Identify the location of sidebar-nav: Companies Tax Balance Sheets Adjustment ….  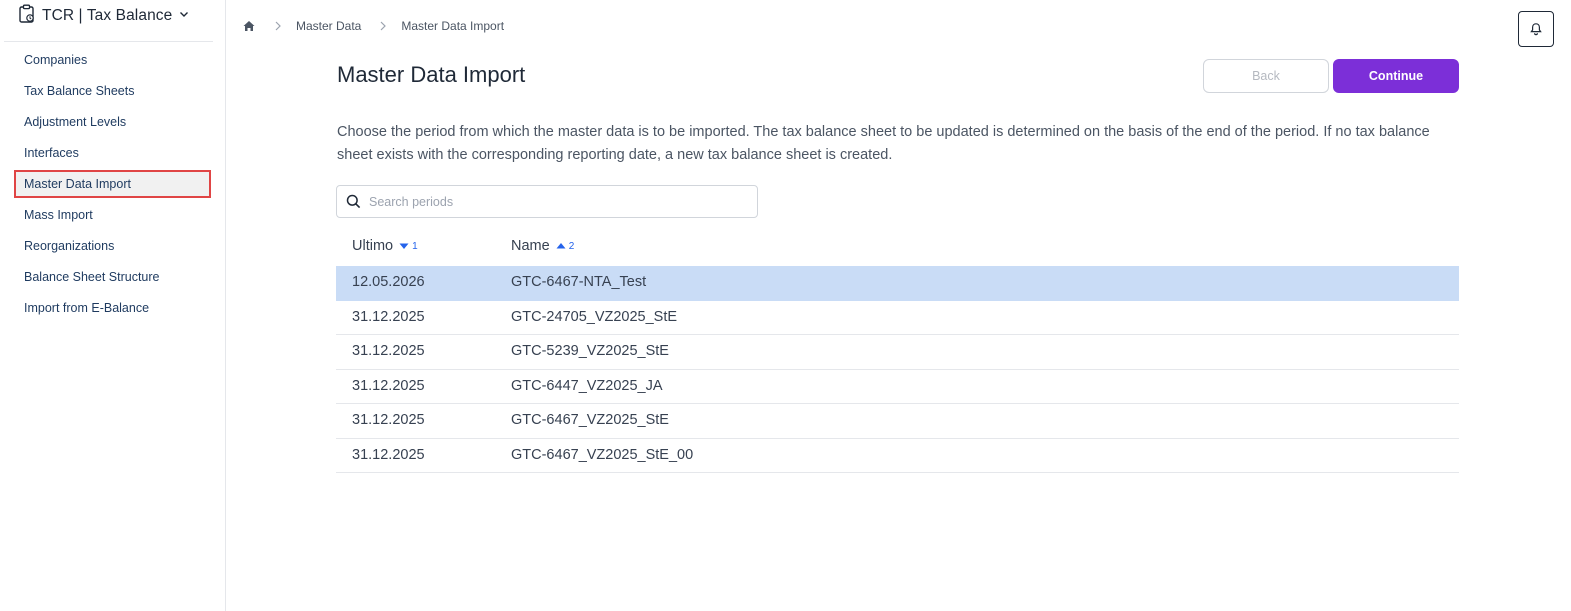
(112, 185).